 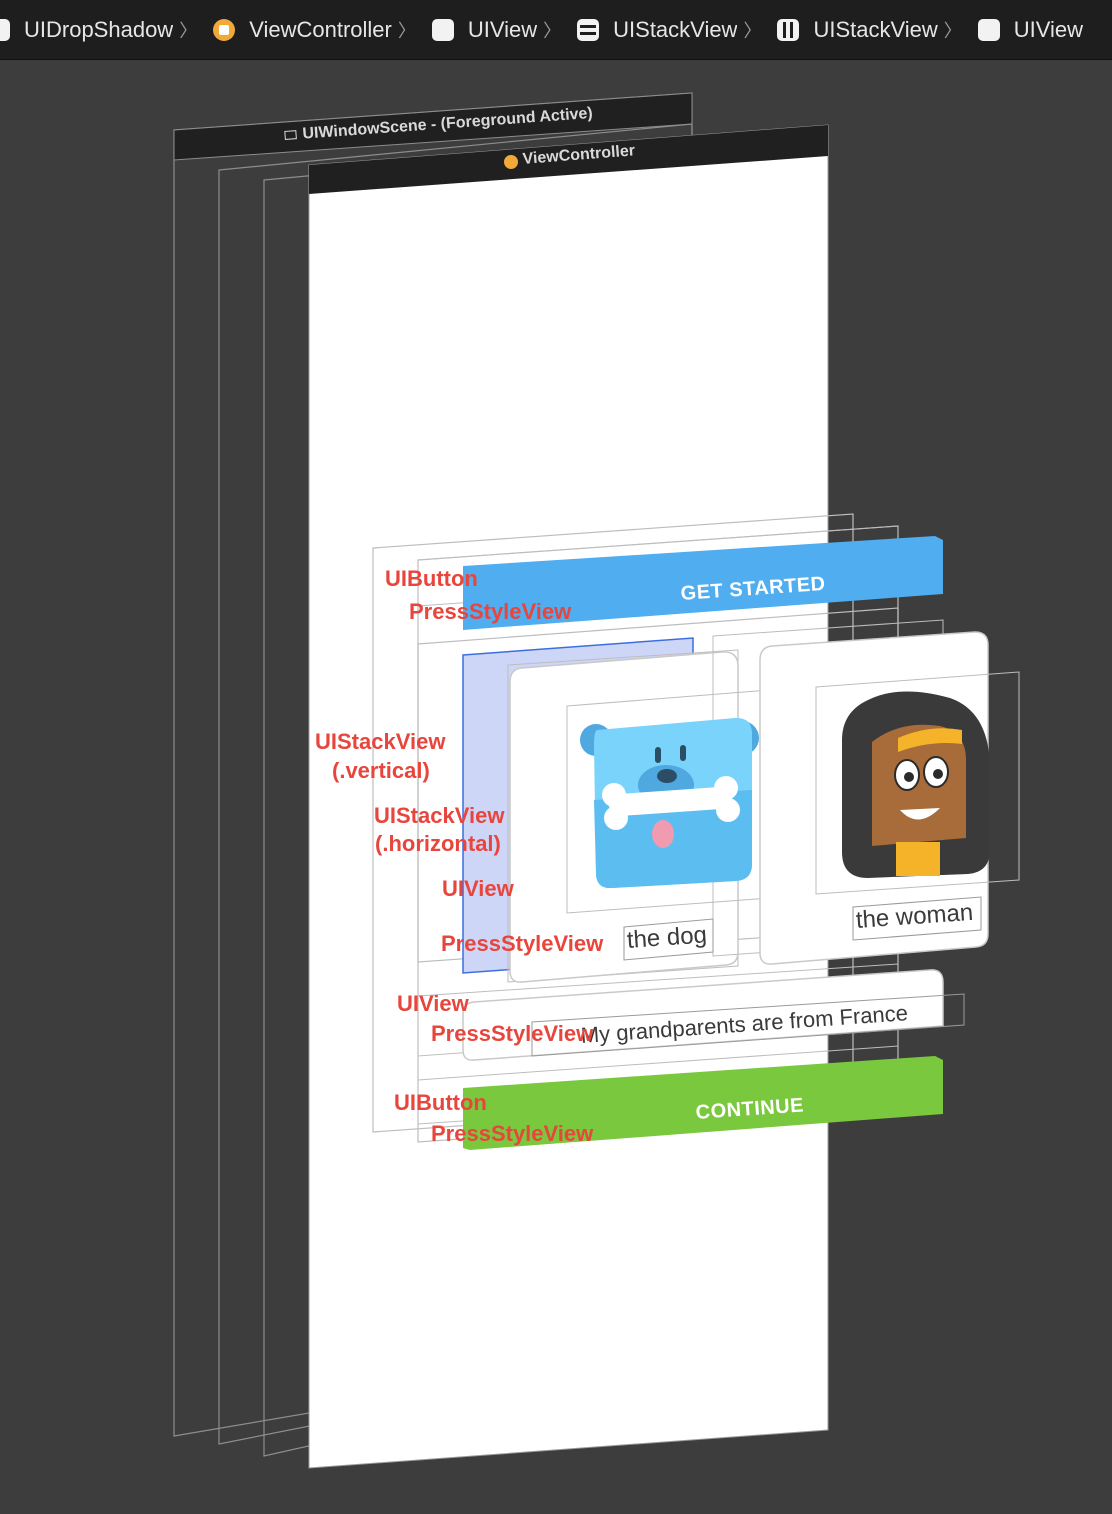 I want to click on woman-illustration, so click(x=916, y=784).